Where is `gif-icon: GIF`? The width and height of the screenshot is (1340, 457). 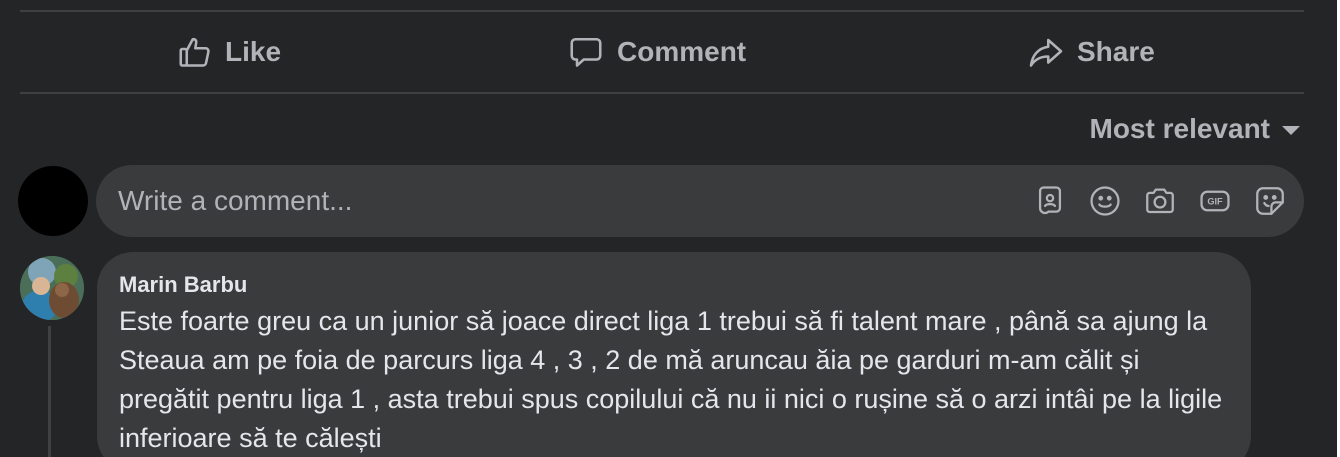
gif-icon: GIF is located at coordinates (1215, 201).